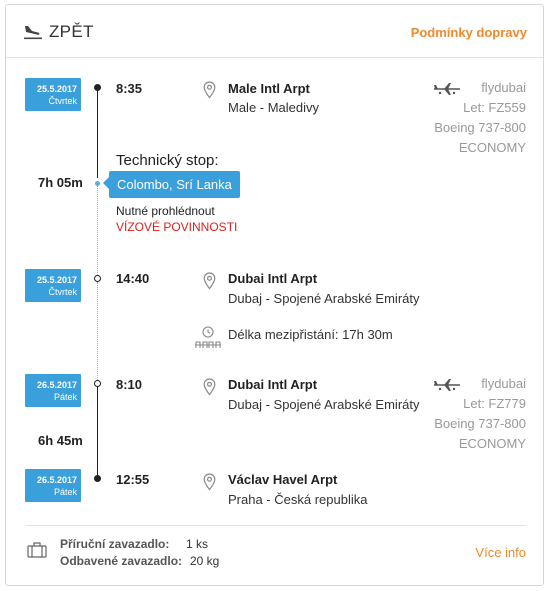 Image resolution: width=551 pixels, height=591 pixels. What do you see at coordinates (115, 544) in the screenshot?
I see `hand-baggage-label: Příruční zavazadlo:` at bounding box center [115, 544].